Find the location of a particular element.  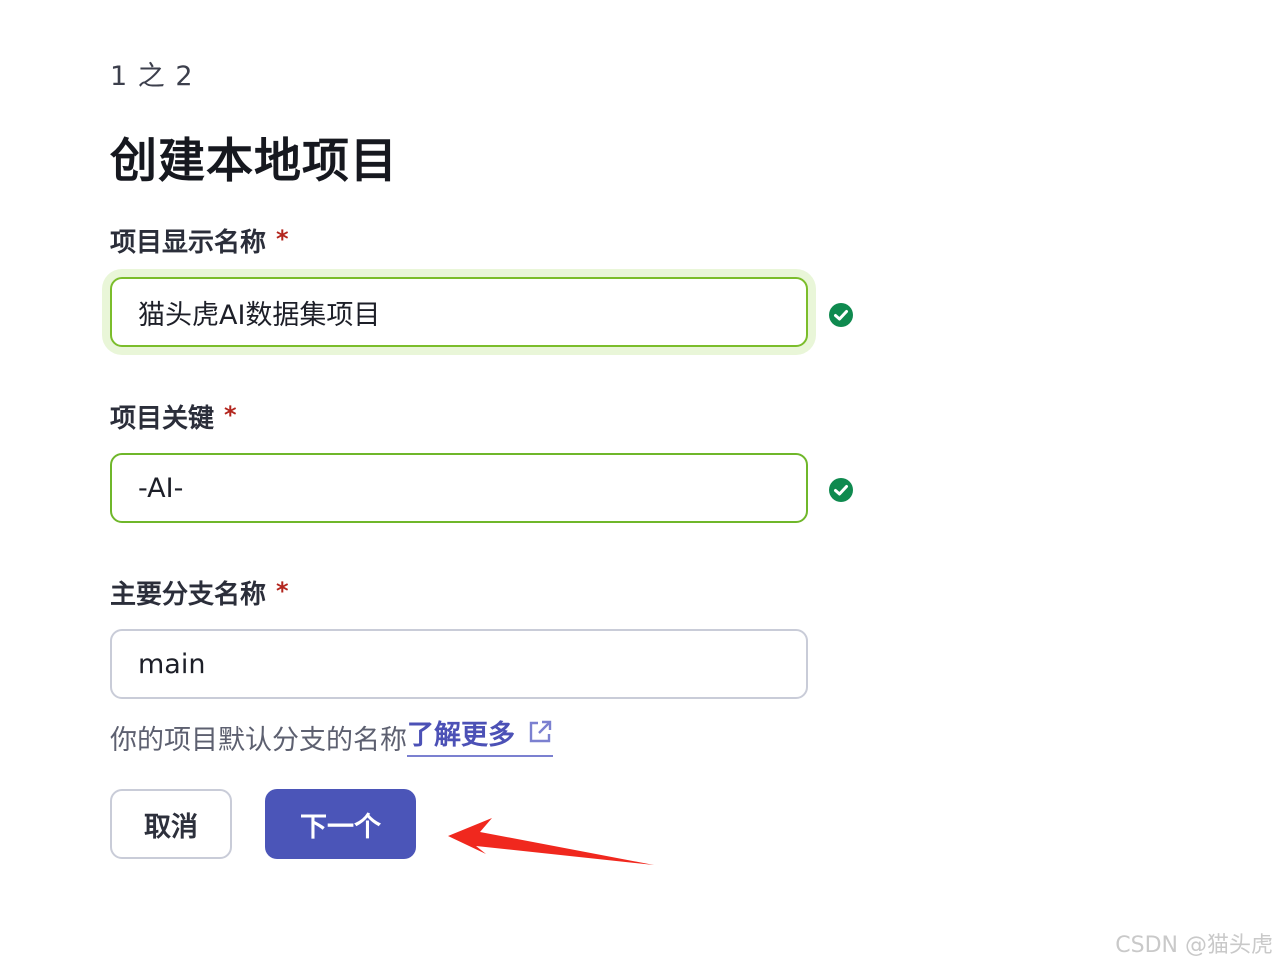

project-key-field is located at coordinates (459, 488).